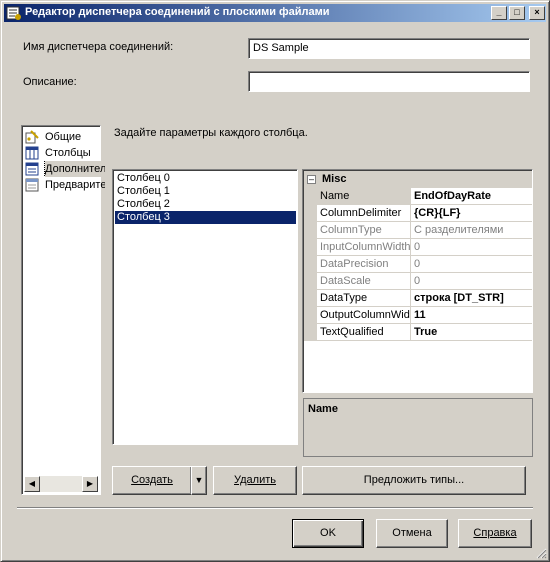 The image size is (550, 562). What do you see at coordinates (364, 247) in the screenshot?
I see `property-name: InputColumnWidth` at bounding box center [364, 247].